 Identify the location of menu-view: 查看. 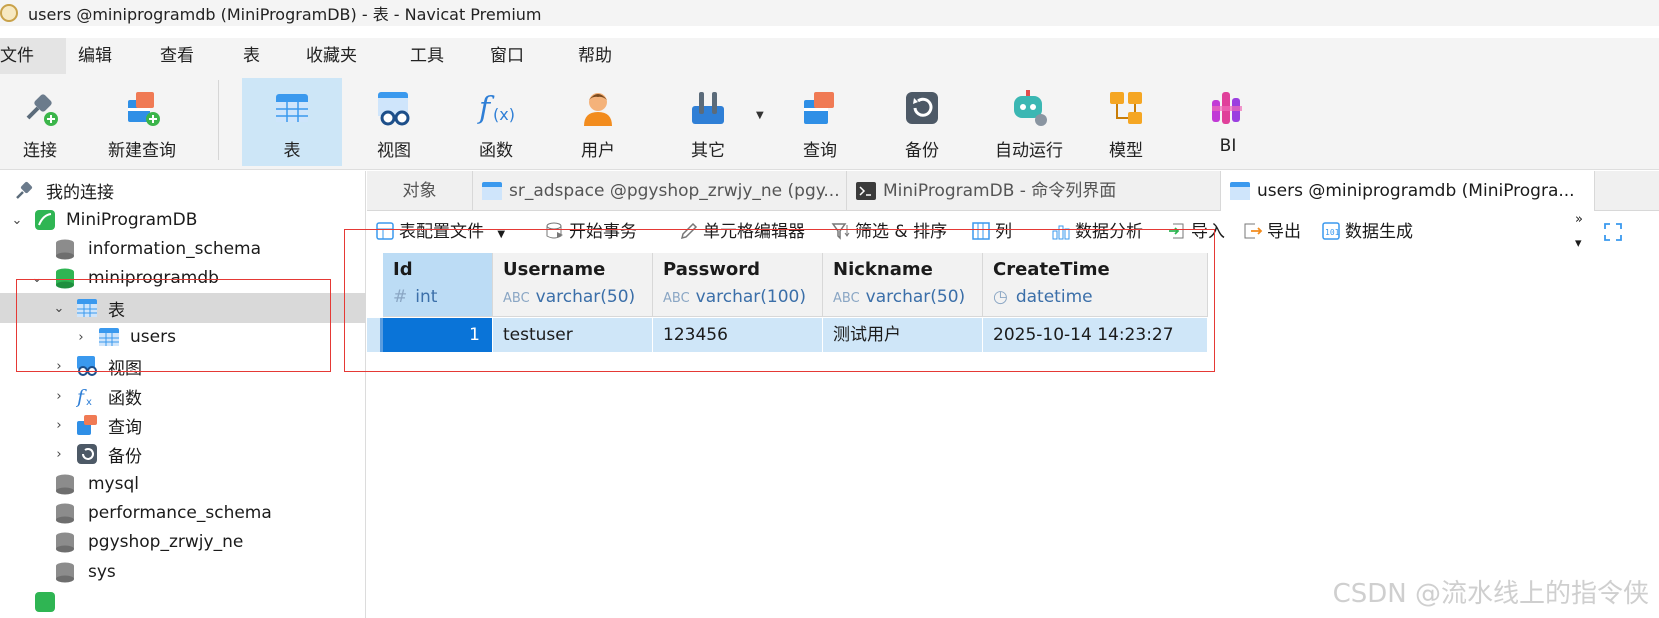
(177, 56).